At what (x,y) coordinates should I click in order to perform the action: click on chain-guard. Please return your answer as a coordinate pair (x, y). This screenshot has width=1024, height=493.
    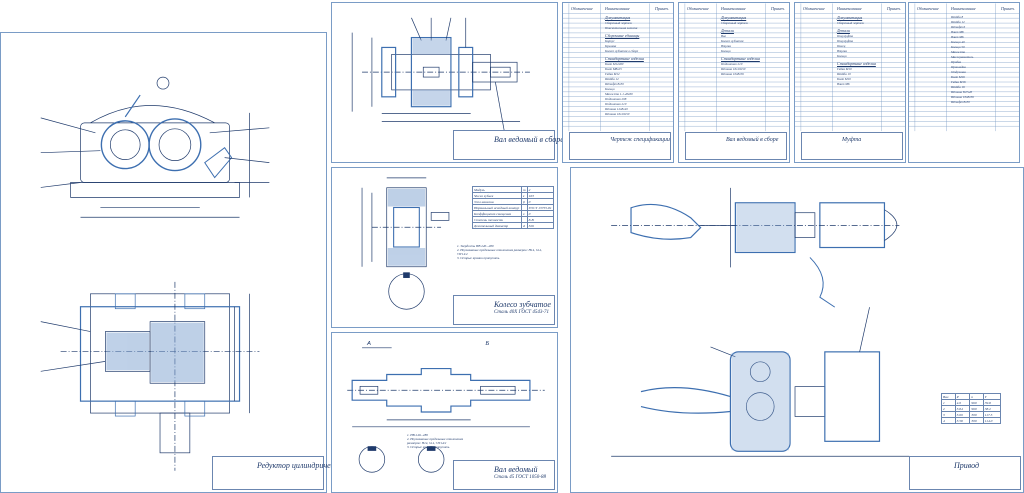
    Looking at the image, I should click on (822, 282).